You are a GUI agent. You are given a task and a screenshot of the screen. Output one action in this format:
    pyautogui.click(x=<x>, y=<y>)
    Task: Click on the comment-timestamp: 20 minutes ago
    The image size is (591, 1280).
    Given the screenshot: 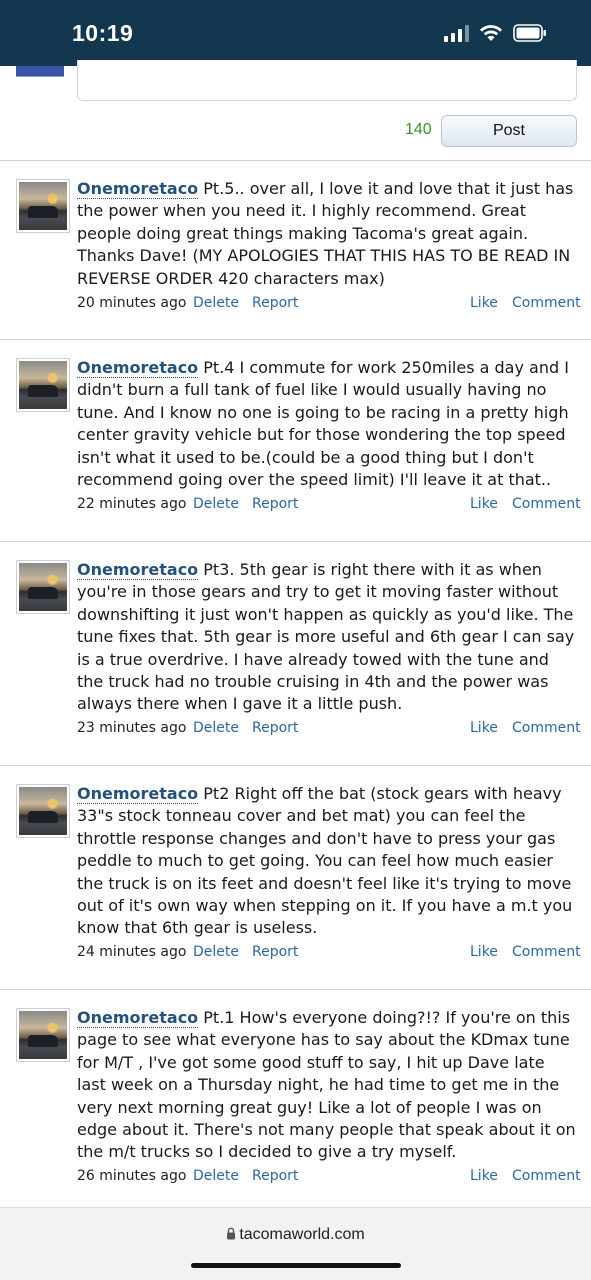 What is the action you would take?
    pyautogui.click(x=132, y=303)
    